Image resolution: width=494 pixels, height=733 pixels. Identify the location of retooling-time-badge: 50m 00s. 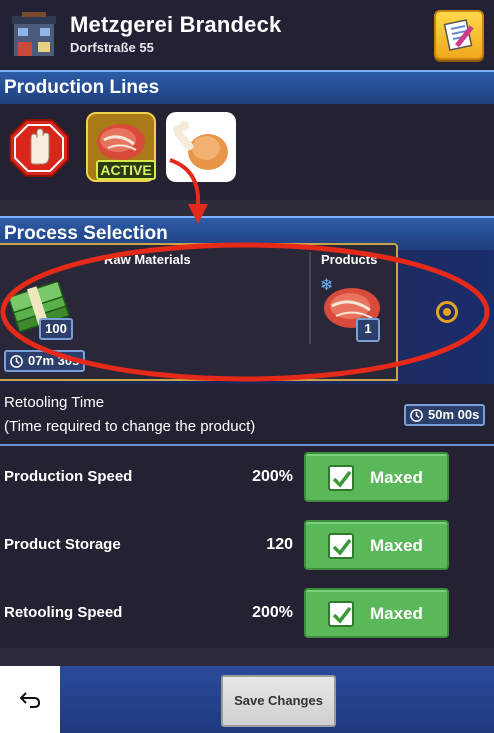
(445, 415).